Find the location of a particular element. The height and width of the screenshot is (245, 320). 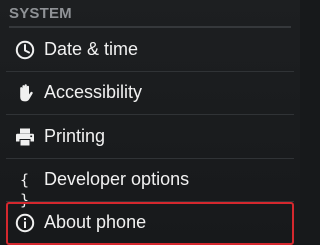

settings-item-label: Accessibility is located at coordinates (93, 92).